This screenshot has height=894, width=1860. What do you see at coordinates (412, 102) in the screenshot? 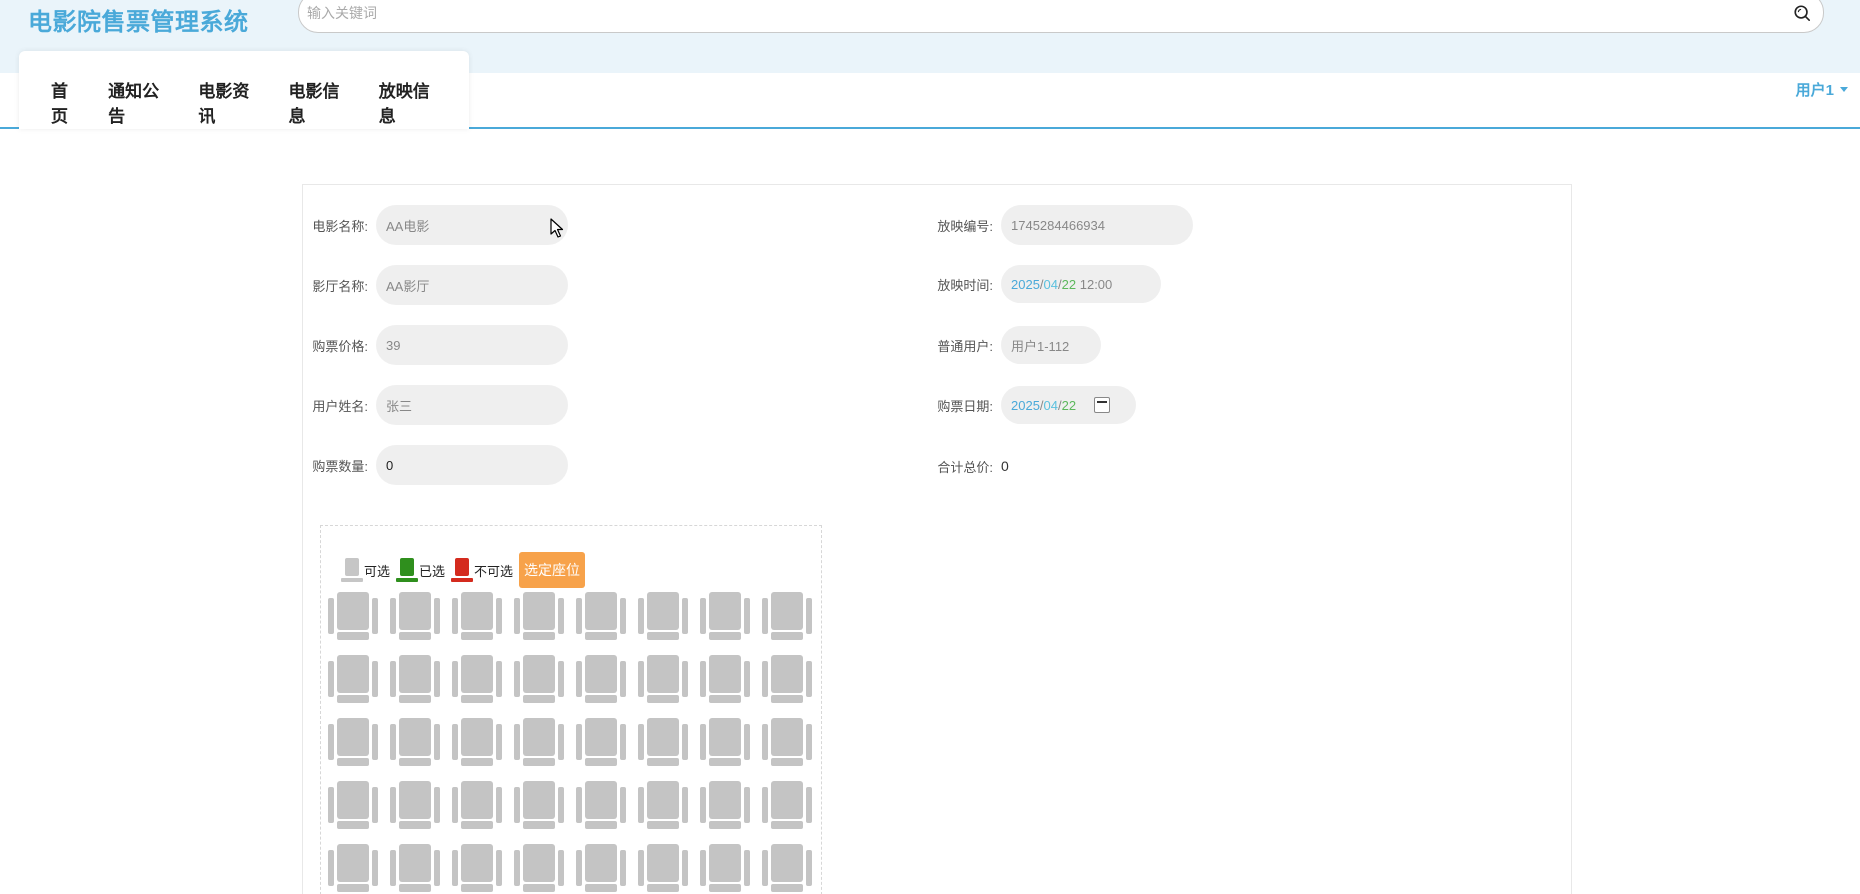
I see `nav-item-screenings: 放映信息` at bounding box center [412, 102].